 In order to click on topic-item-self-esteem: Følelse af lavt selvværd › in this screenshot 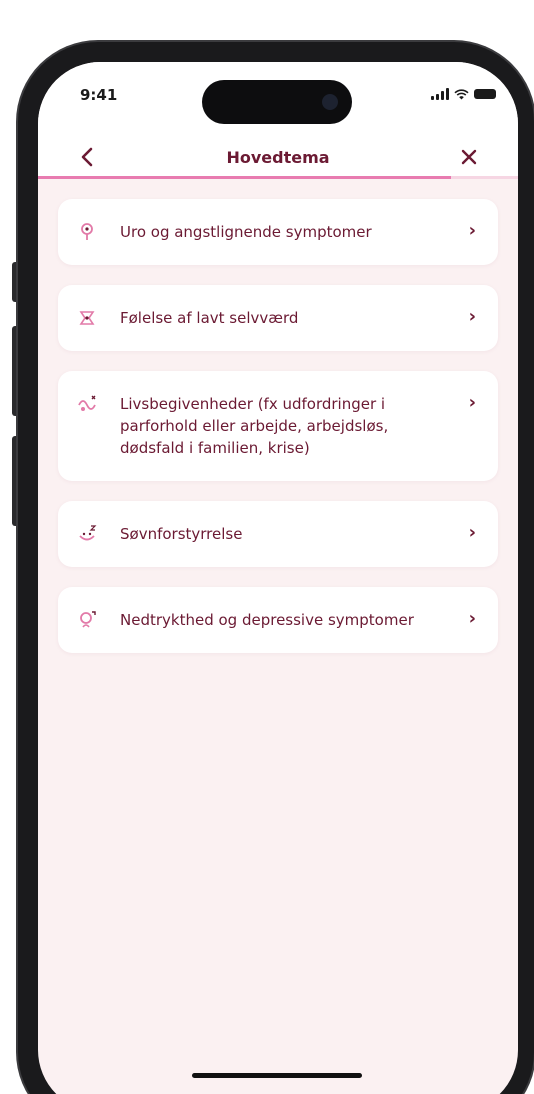, I will do `click(278, 318)`.